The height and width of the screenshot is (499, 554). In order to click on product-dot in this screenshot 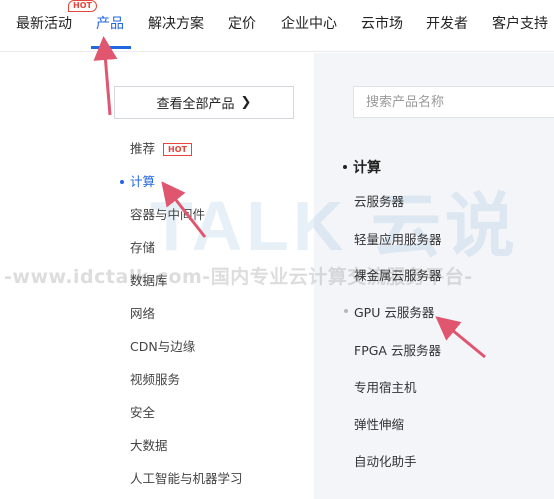, I will do `click(346, 311)`.